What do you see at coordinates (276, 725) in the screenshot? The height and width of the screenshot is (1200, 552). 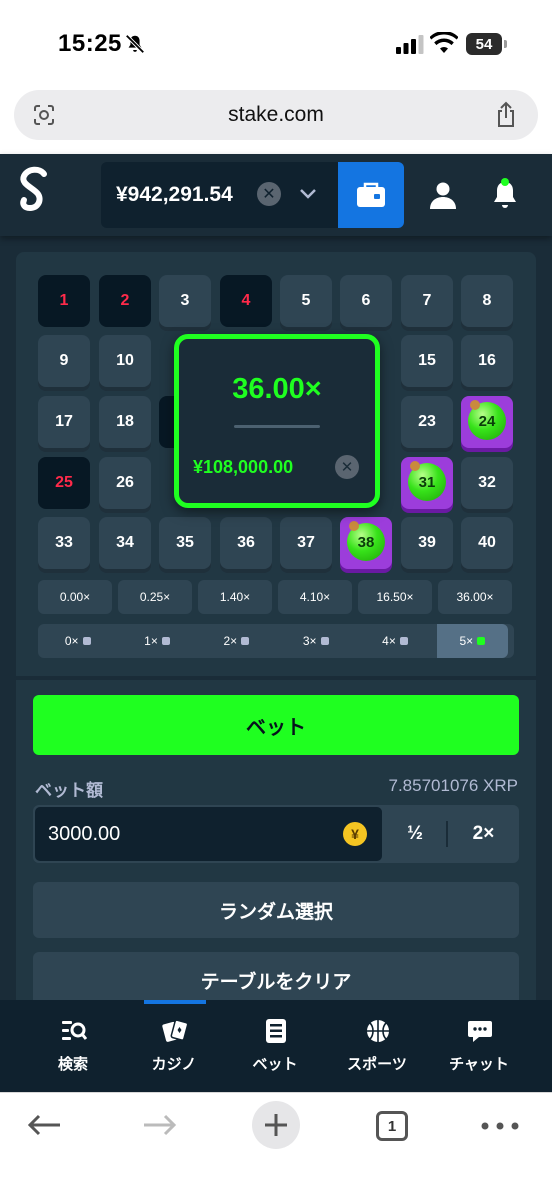 I see `bet-button: ベット` at bounding box center [276, 725].